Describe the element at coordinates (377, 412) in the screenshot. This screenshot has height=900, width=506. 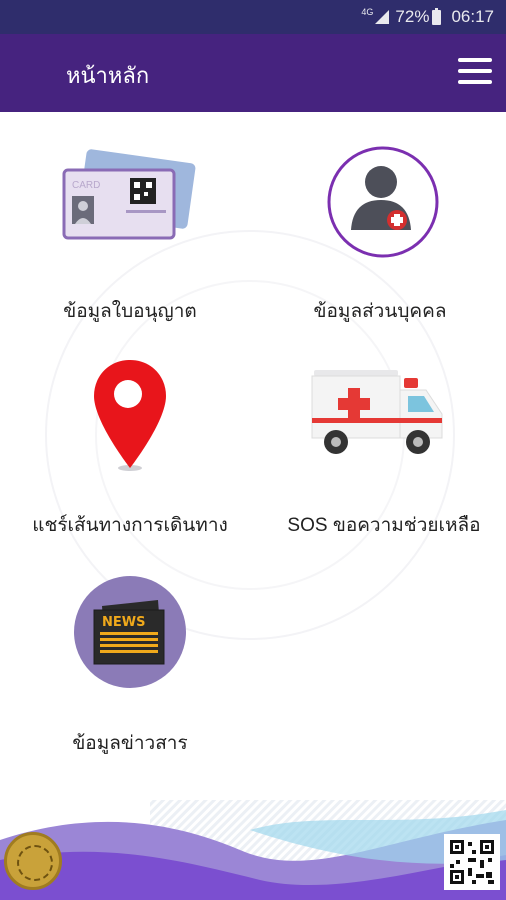
I see `ambulance-icon` at that location.